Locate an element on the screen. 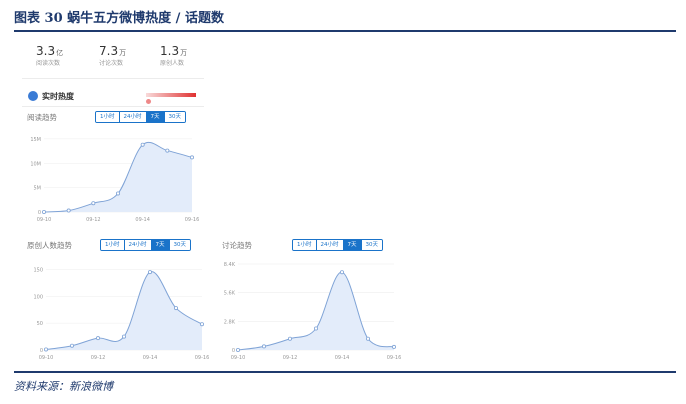  y-tick-label: 2.8K is located at coordinates (230, 322).